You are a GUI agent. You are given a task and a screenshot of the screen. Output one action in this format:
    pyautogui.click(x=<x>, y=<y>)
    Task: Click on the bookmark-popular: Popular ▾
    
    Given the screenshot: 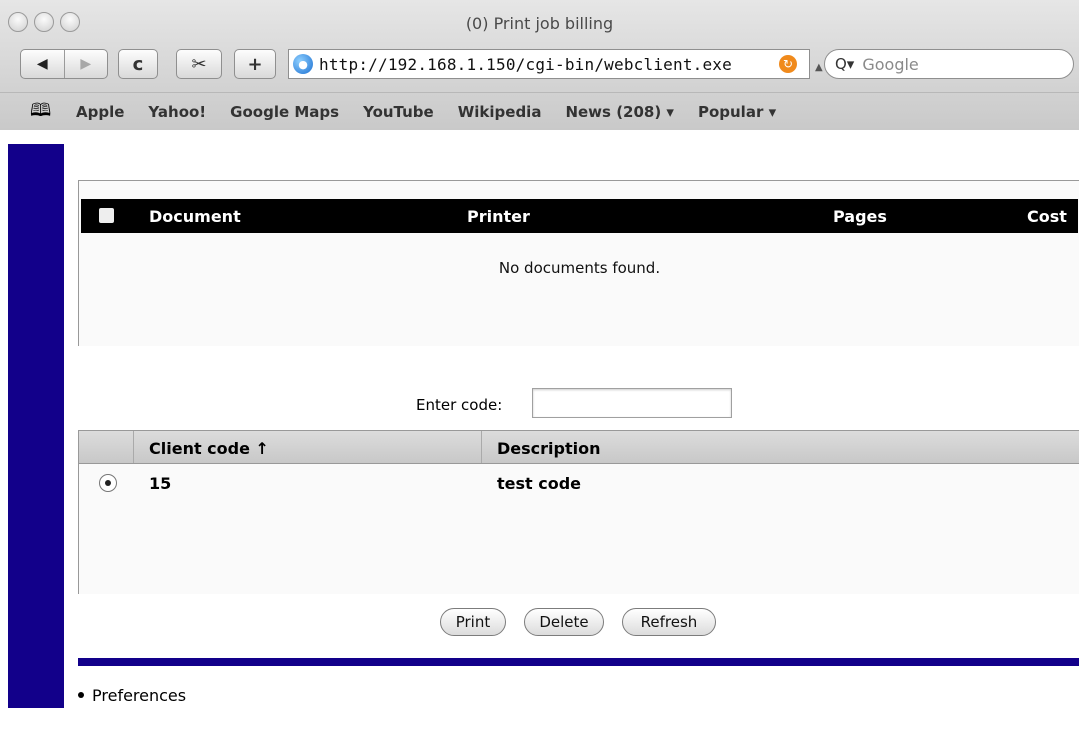 What is the action you would take?
    pyautogui.click(x=737, y=112)
    